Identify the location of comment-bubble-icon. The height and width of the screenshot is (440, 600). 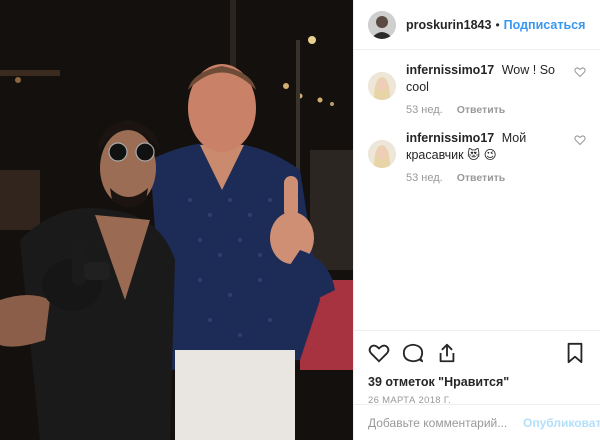
(413, 353).